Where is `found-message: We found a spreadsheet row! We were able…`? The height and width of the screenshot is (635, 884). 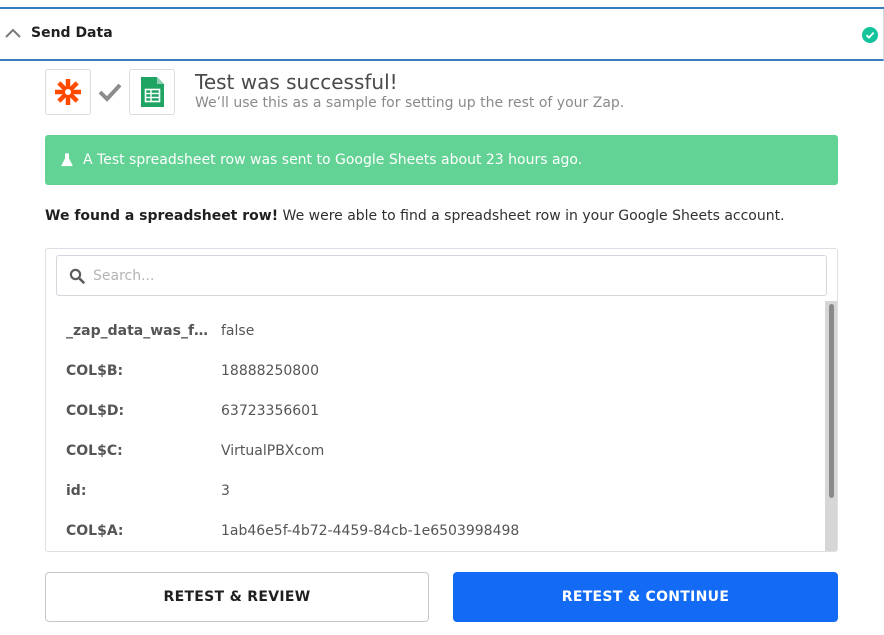 found-message: We found a spreadsheet row! We were able… is located at coordinates (415, 216).